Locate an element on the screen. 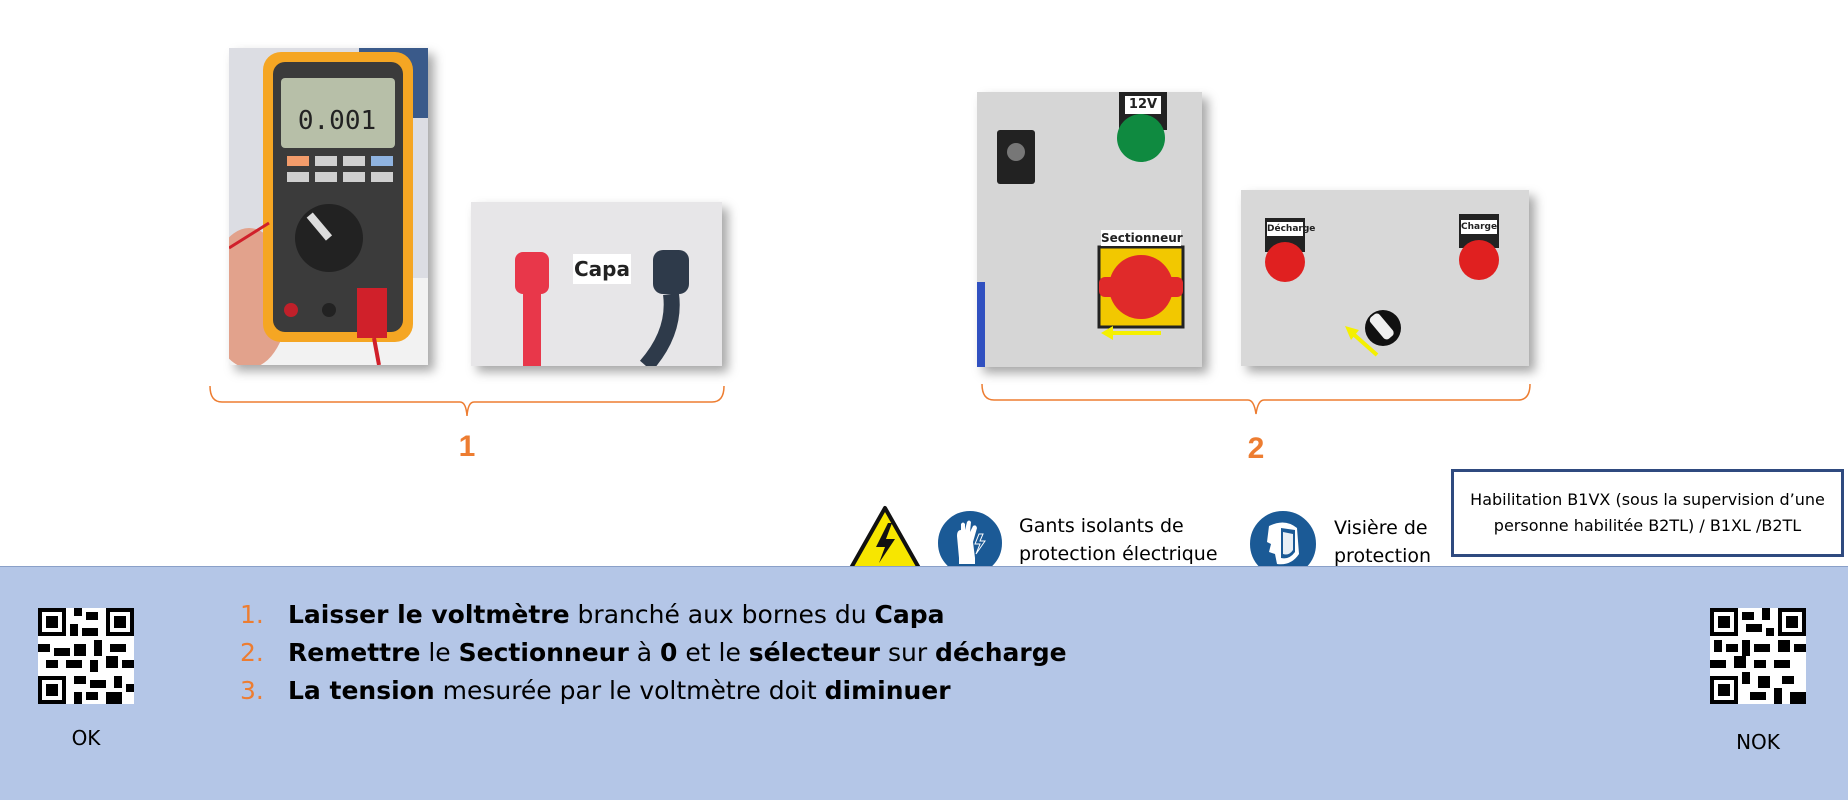 This screenshot has width=1848, height=800. selector-panel-photo: Décharge Charge is located at coordinates (1385, 278).